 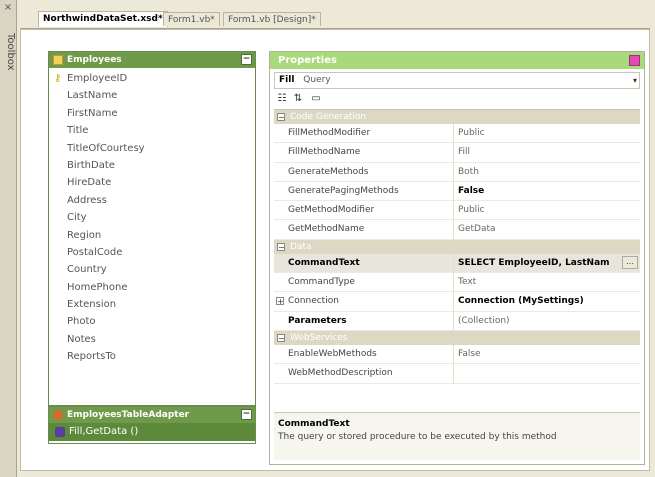 What do you see at coordinates (457, 134) in the screenshot?
I see `property-row-fill-method-modifier: FillMethodModifier Public` at bounding box center [457, 134].